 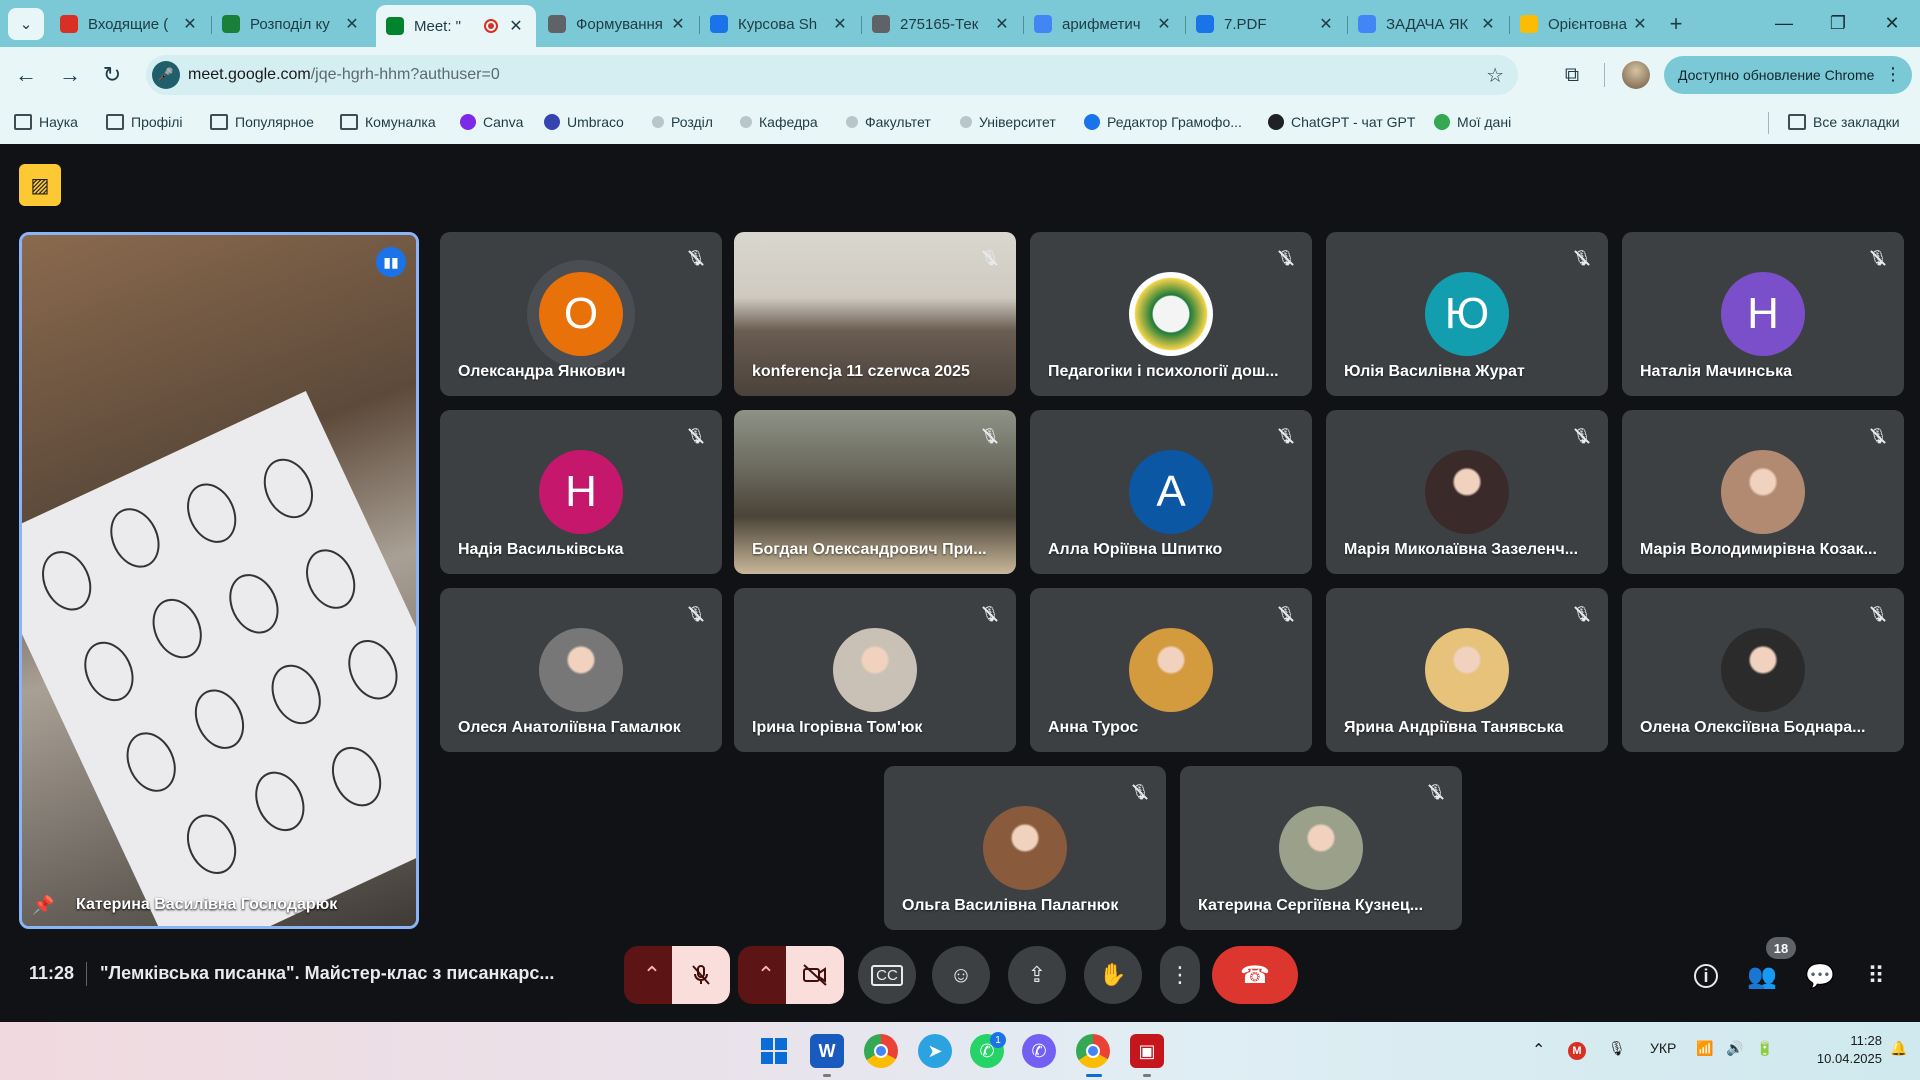 What do you see at coordinates (1844, 122) in the screenshot?
I see `all-bookmarks: Все закладки` at bounding box center [1844, 122].